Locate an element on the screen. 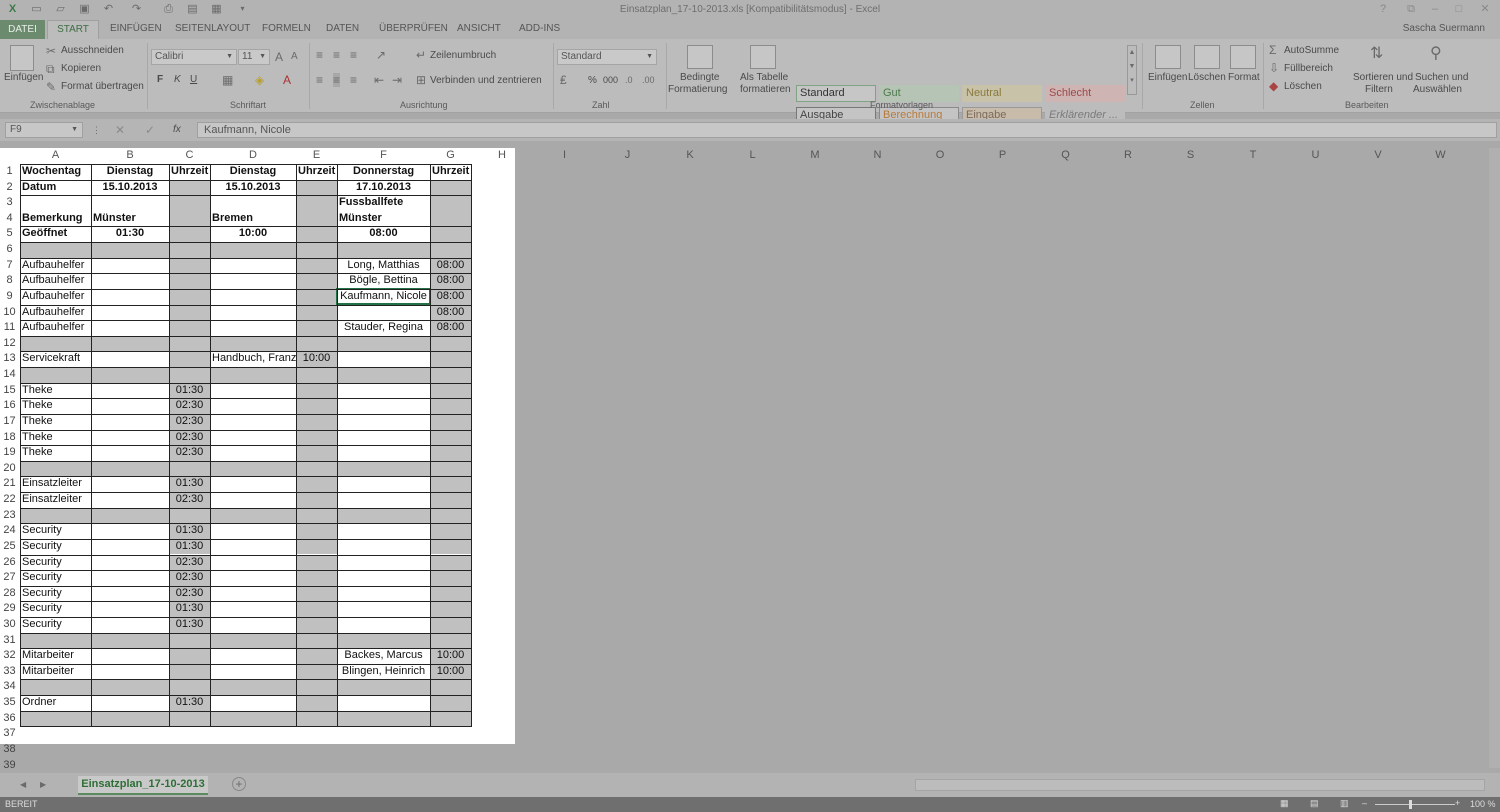  cell-a11: Aufbauhelfer is located at coordinates (55, 327).